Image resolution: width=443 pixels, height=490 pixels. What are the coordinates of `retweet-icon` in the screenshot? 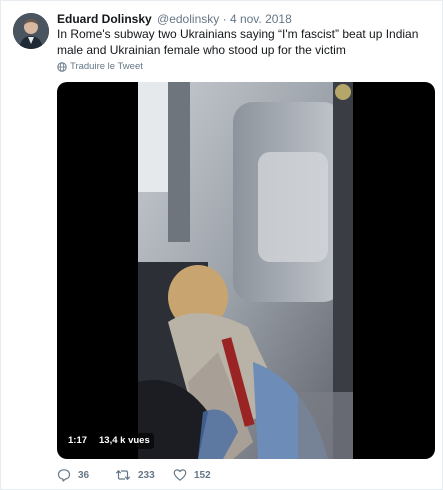 It's located at (123, 475).